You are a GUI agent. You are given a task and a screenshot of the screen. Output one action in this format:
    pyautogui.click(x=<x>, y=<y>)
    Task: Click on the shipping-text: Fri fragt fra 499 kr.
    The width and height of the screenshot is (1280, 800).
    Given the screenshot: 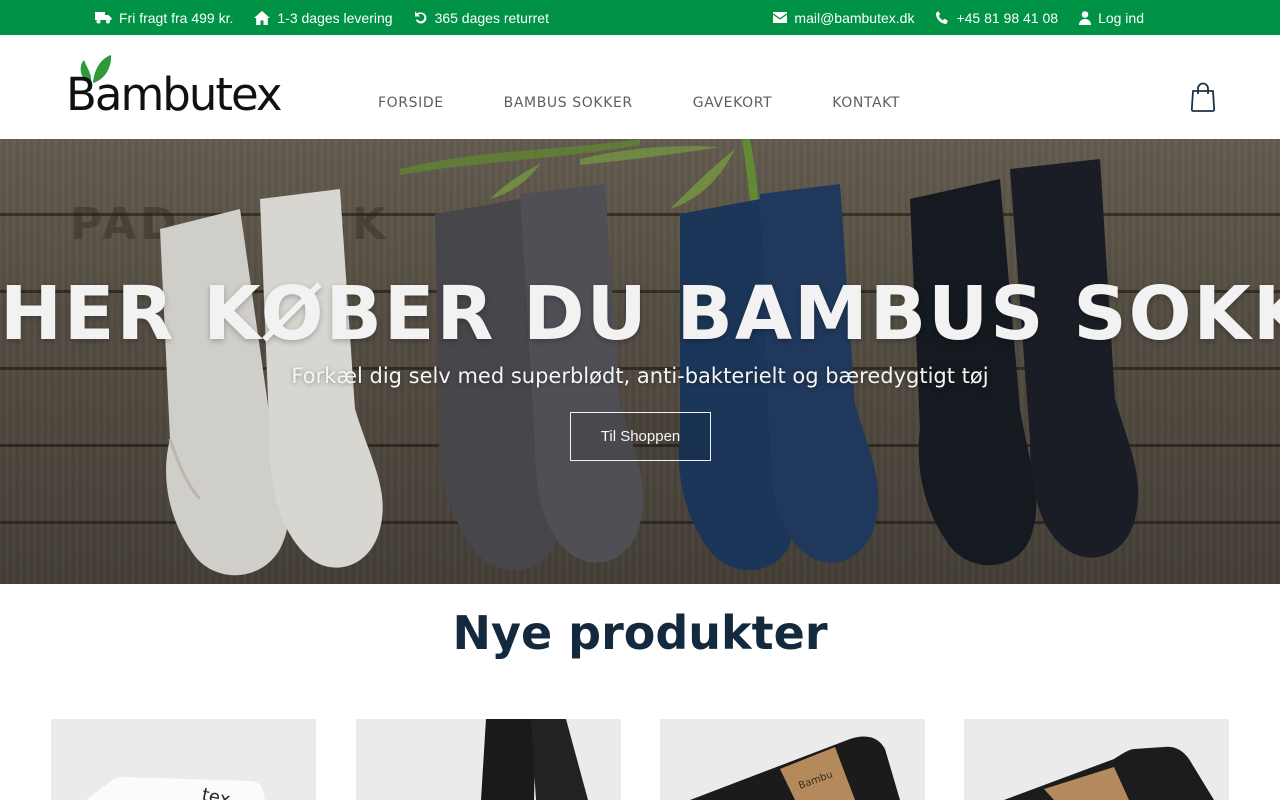 What is the action you would take?
    pyautogui.click(x=176, y=17)
    